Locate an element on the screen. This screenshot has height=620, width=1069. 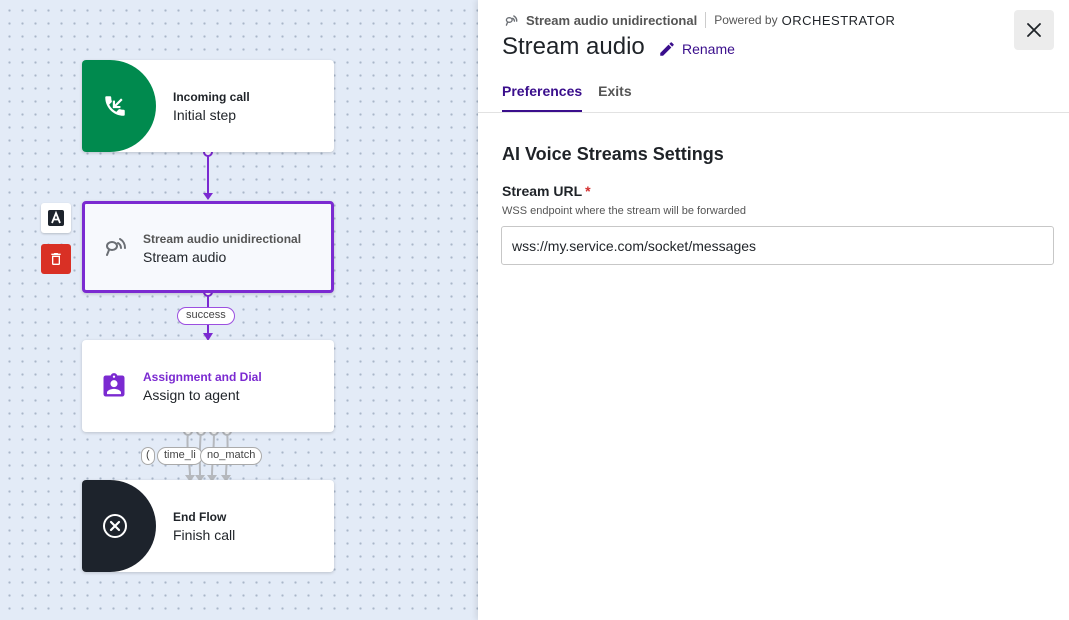
close-panel-button is located at coordinates (1034, 30).